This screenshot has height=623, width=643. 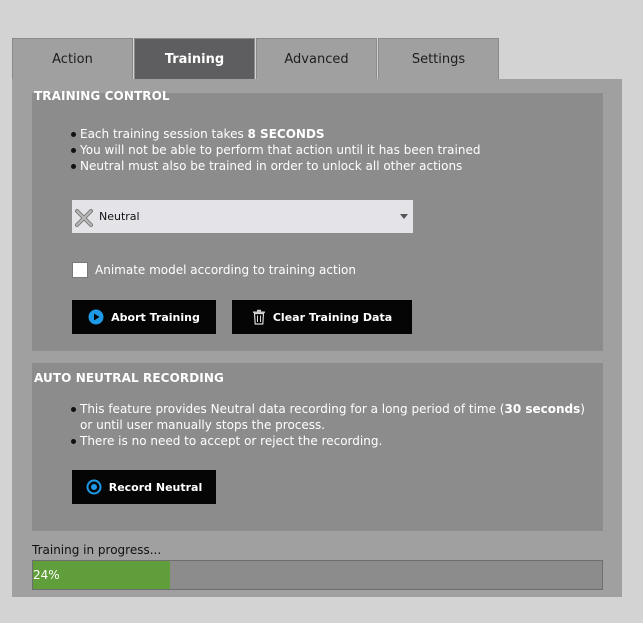 I want to click on clear-training-data-button: Clear Training Data, so click(x=322, y=317).